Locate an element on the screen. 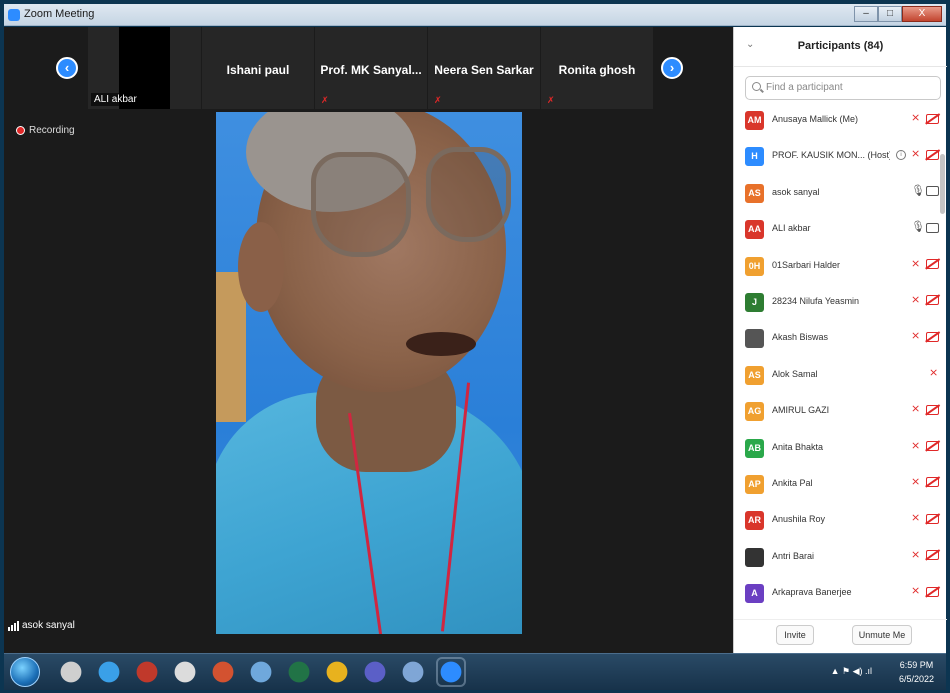  video-tile: Neera Sen Sarkar ✗ is located at coordinates (484, 68).